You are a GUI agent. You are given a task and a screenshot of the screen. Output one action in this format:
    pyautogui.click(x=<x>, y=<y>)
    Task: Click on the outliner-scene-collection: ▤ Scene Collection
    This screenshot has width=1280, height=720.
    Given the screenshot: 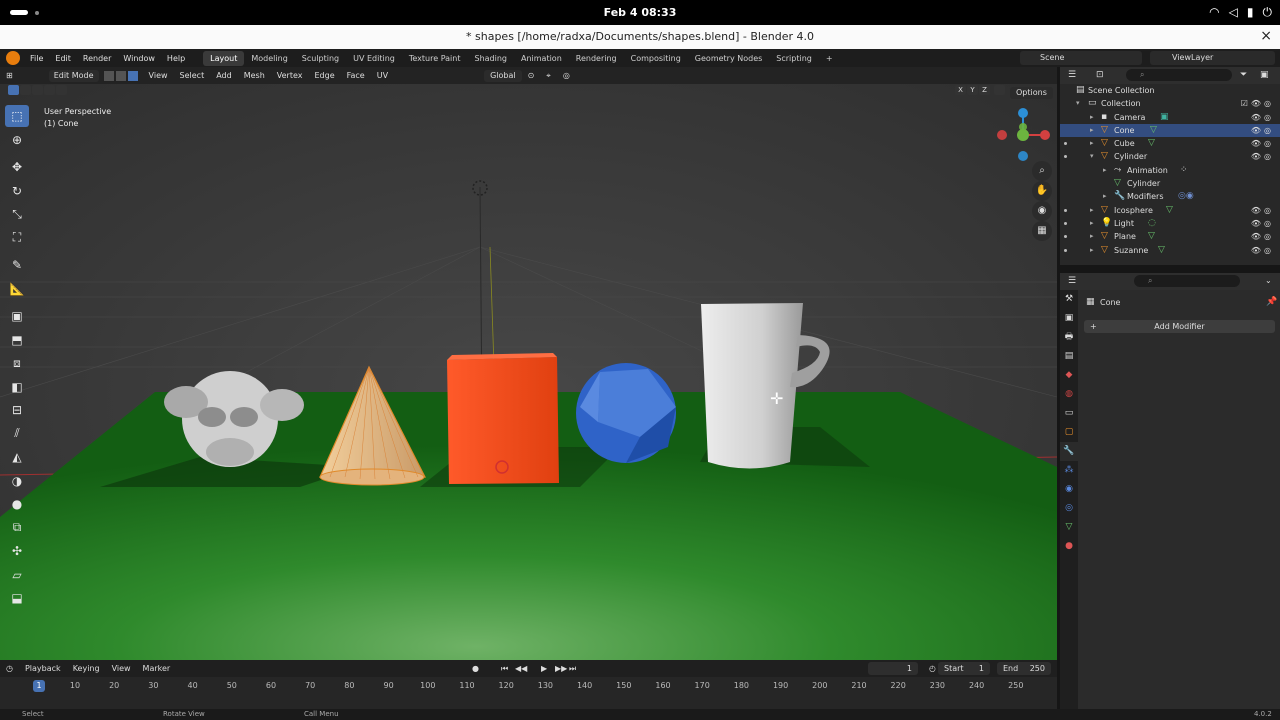 What is the action you would take?
    pyautogui.click(x=1170, y=90)
    